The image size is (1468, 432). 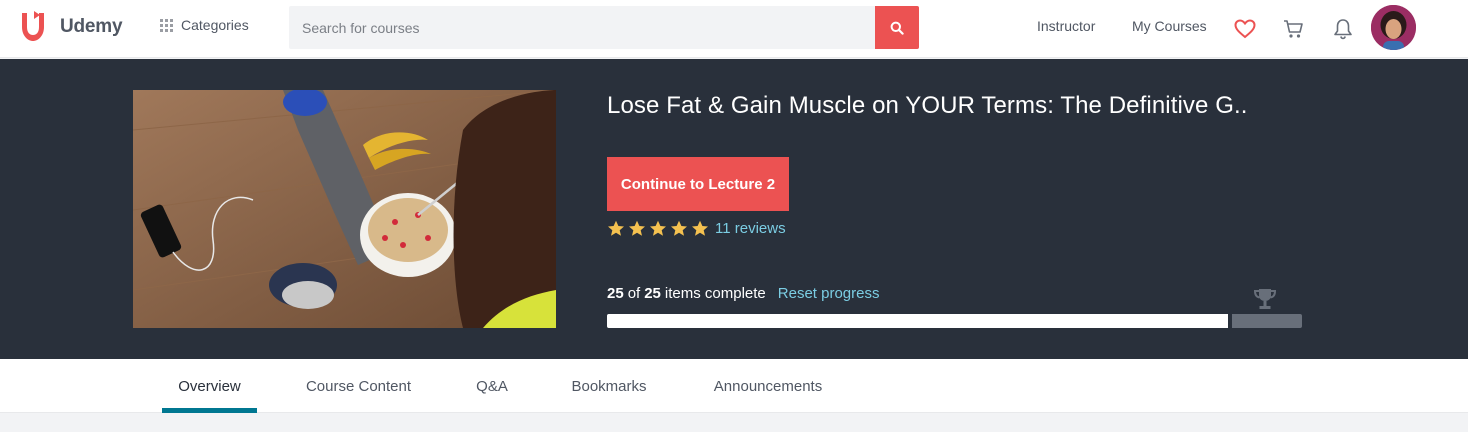 What do you see at coordinates (609, 386) in the screenshot?
I see `tab-bookmarks: Bookmarks` at bounding box center [609, 386].